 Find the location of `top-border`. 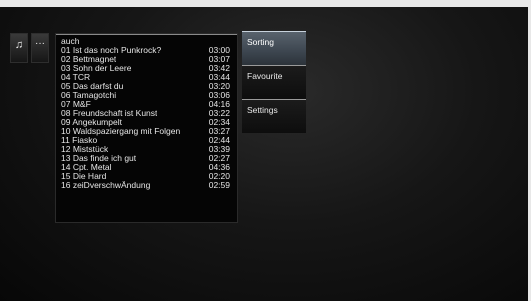

top-border is located at coordinates (265, 3).